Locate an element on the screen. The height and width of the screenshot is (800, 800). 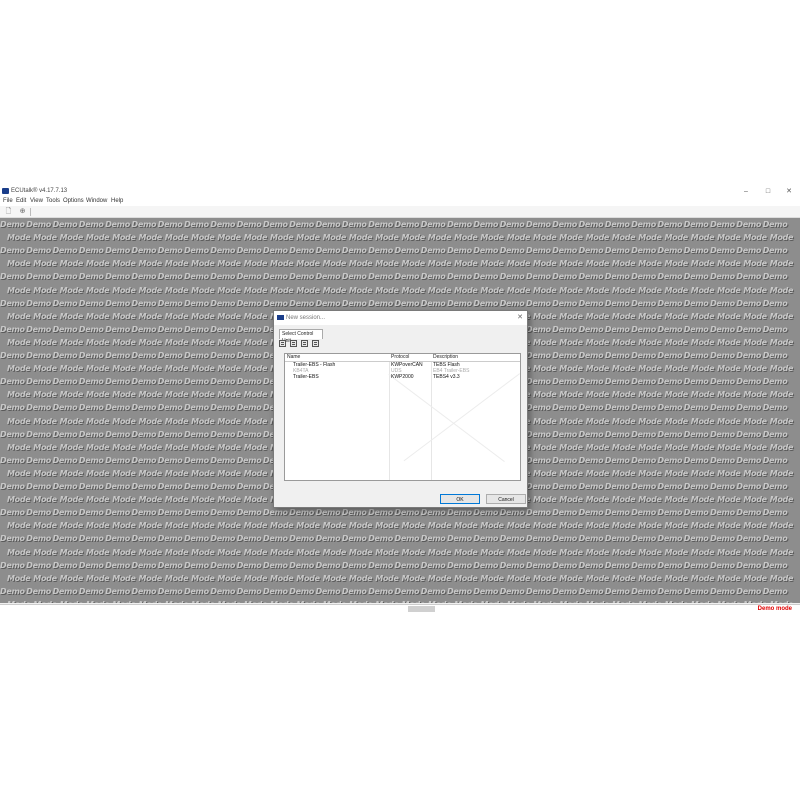
menu-window: Window is located at coordinates (96, 201).